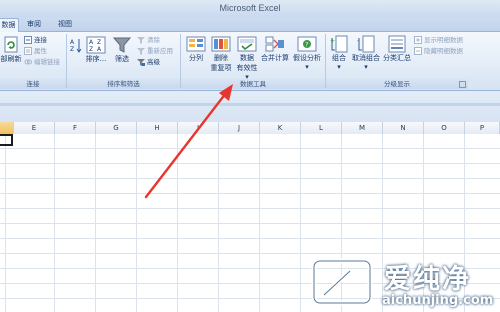 The width and height of the screenshot is (500, 312). What do you see at coordinates (250, 24) in the screenshot?
I see `ribbon-tab-row: 数据 审阅 视图` at bounding box center [250, 24].